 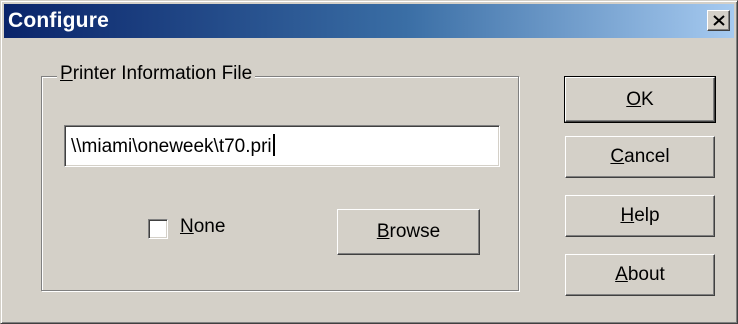 I want to click on ok-button: OK, so click(x=640, y=99).